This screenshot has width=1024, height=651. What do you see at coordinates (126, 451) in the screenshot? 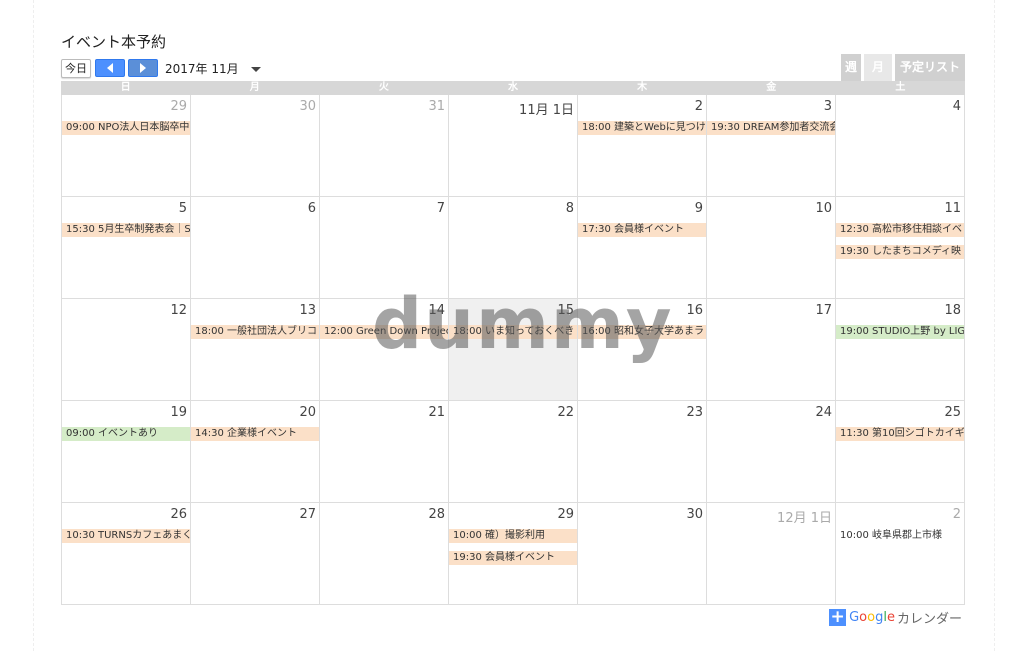
I see `day-cell: 19 09:00 イベントあり` at bounding box center [126, 451].